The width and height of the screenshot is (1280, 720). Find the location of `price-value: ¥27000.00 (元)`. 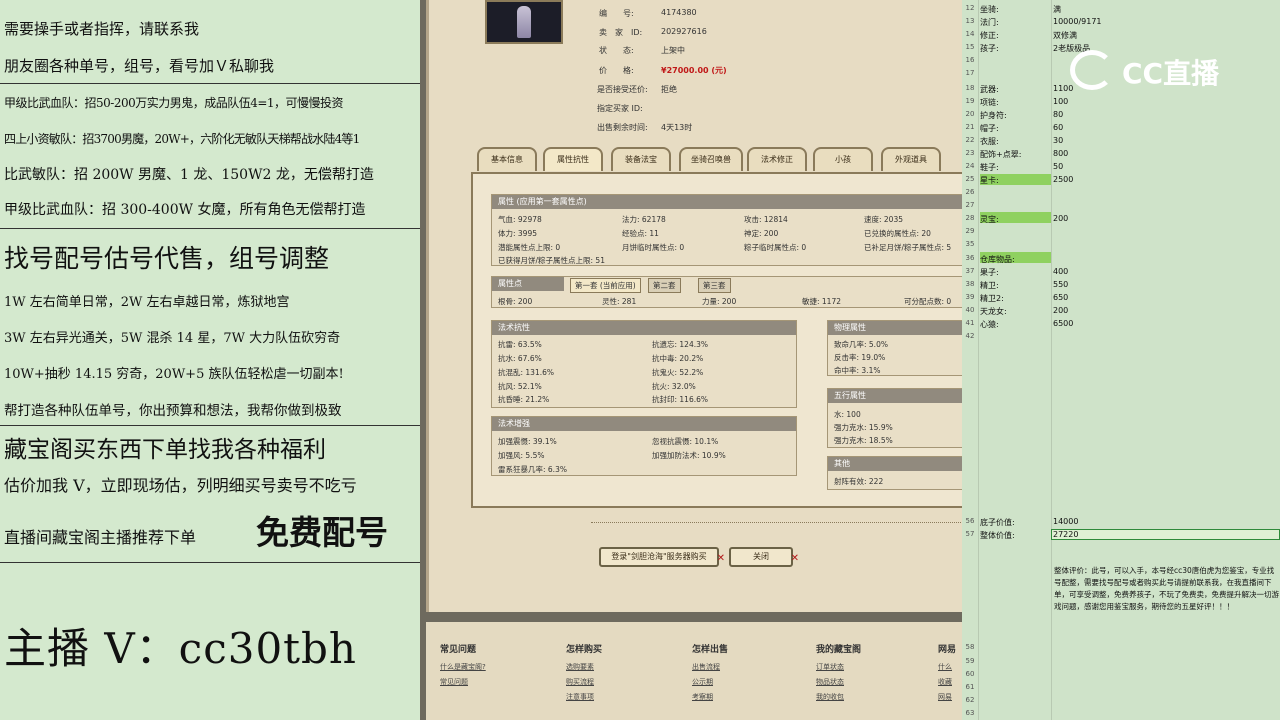

price-value: ¥27000.00 (元) is located at coordinates (694, 70).